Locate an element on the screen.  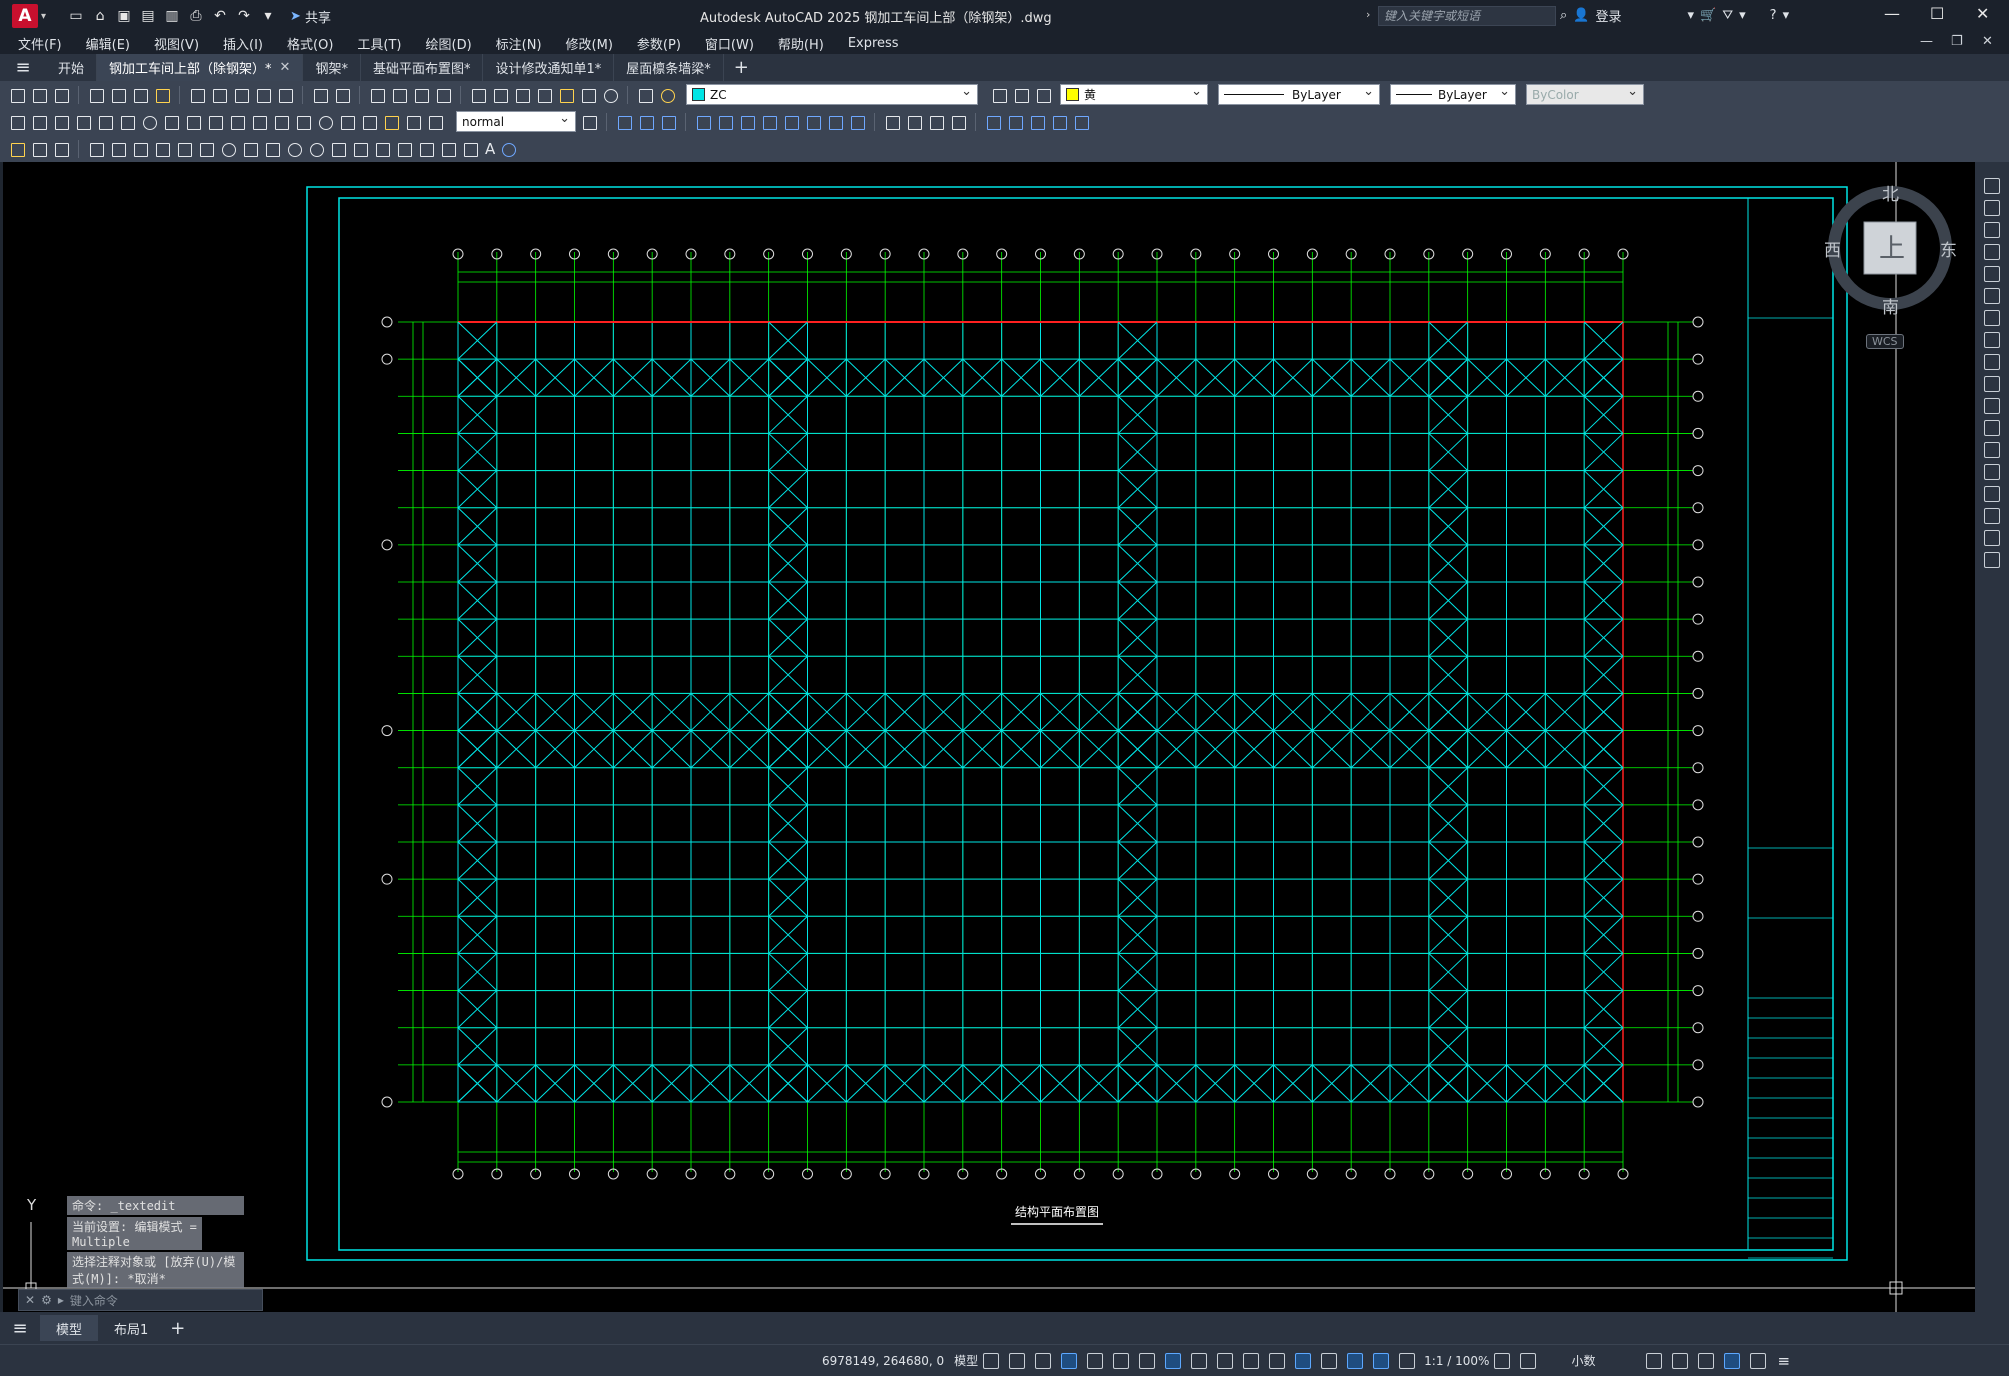
lights-icon is located at coordinates (936, 122).